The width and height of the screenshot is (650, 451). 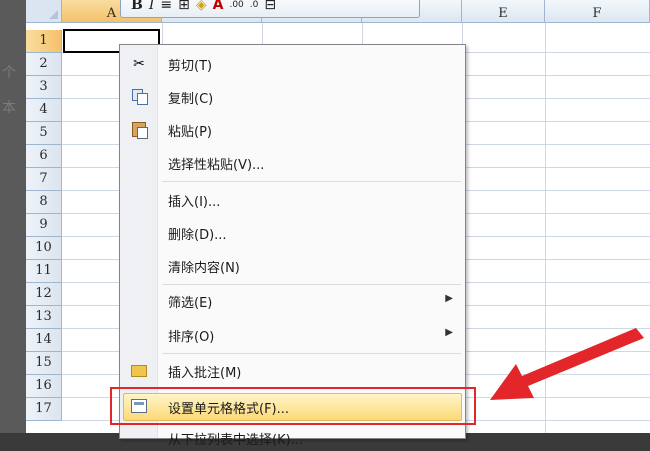 What do you see at coordinates (44, 202) in the screenshot?
I see `row-header: 8` at bounding box center [44, 202].